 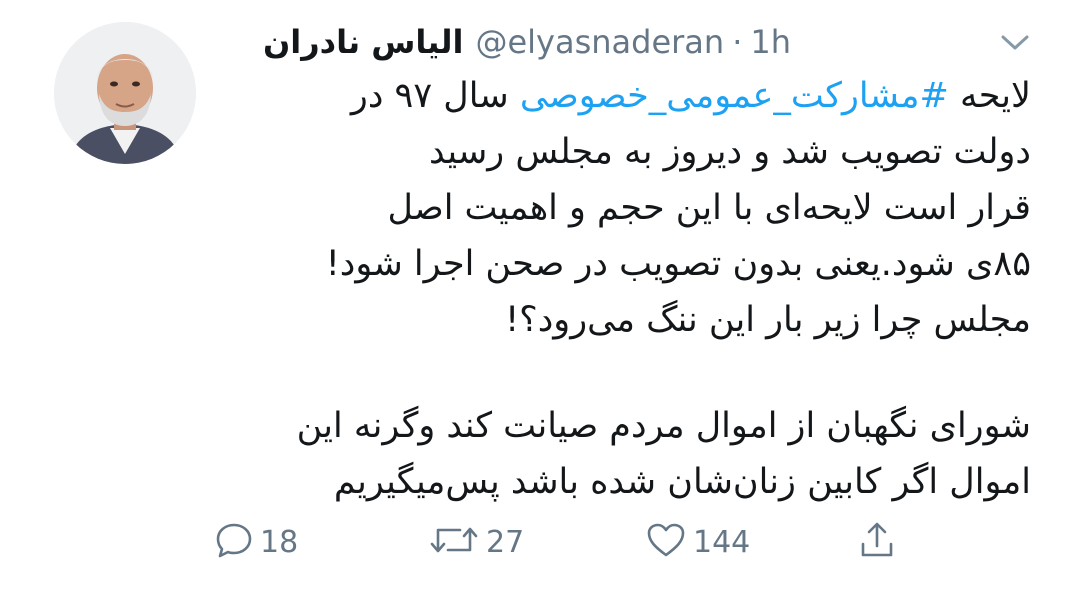 What do you see at coordinates (599, 42) in the screenshot?
I see `user-handle: @elyasnaderan` at bounding box center [599, 42].